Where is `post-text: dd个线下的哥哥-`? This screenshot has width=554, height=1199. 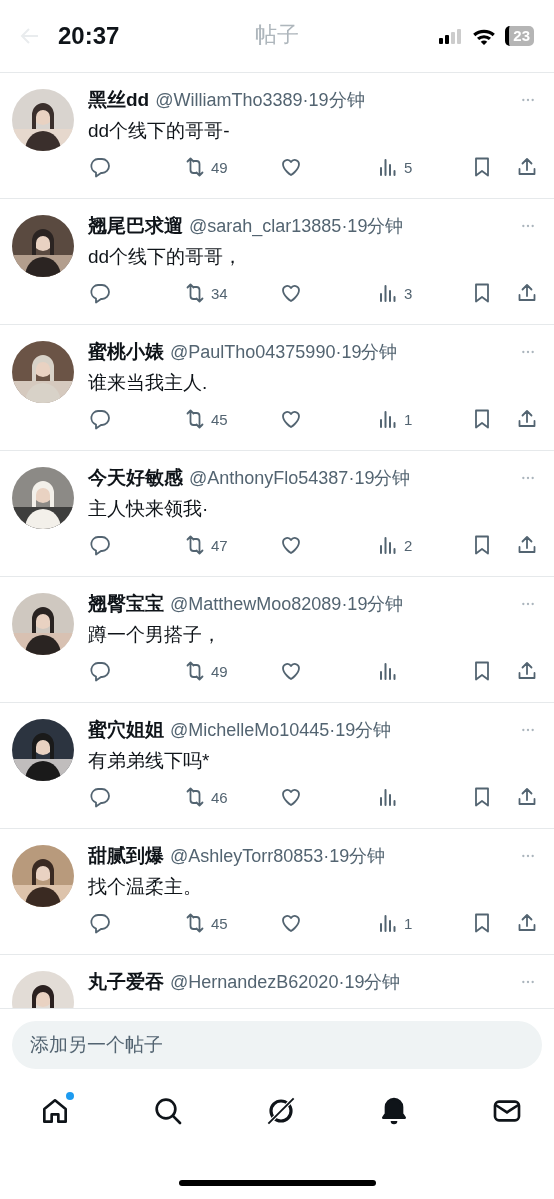 post-text: dd个线下的哥哥- is located at coordinates (159, 131).